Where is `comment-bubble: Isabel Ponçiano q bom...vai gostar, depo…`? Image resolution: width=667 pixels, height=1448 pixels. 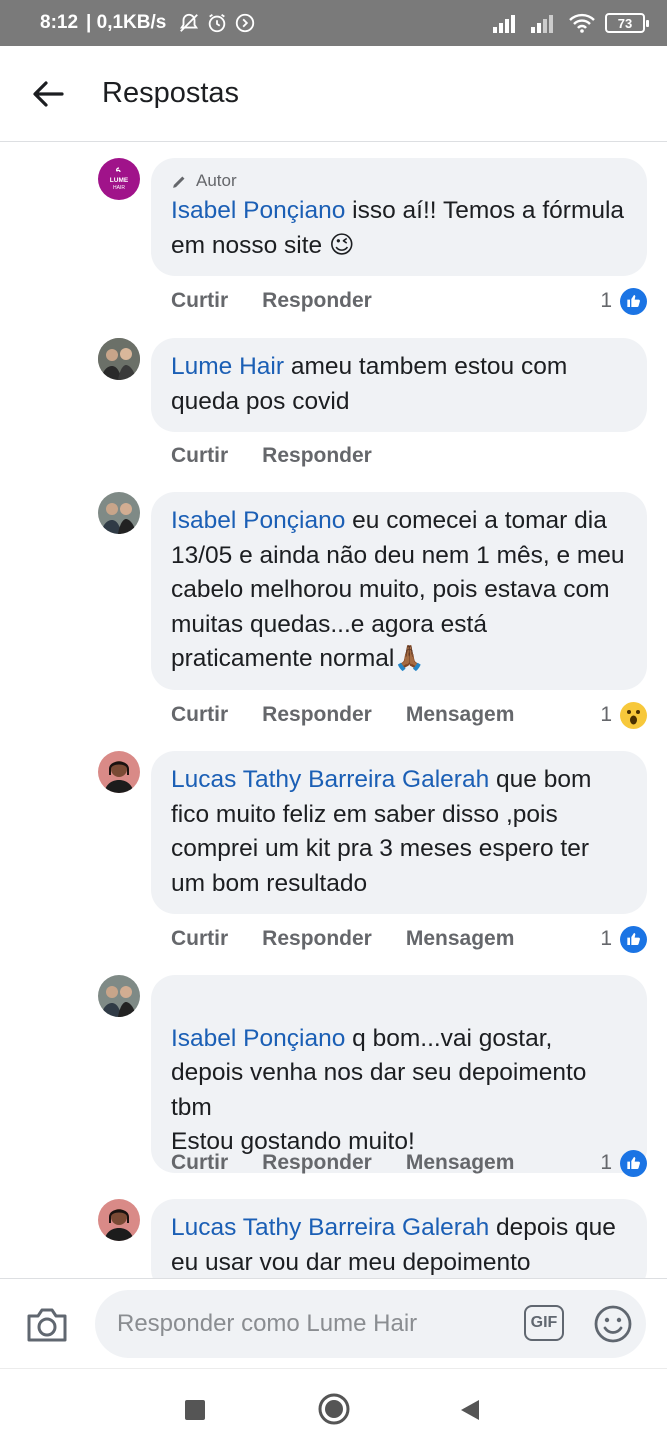 comment-bubble: Isabel Ponçiano q bom...vai gostar, depo… is located at coordinates (399, 1074).